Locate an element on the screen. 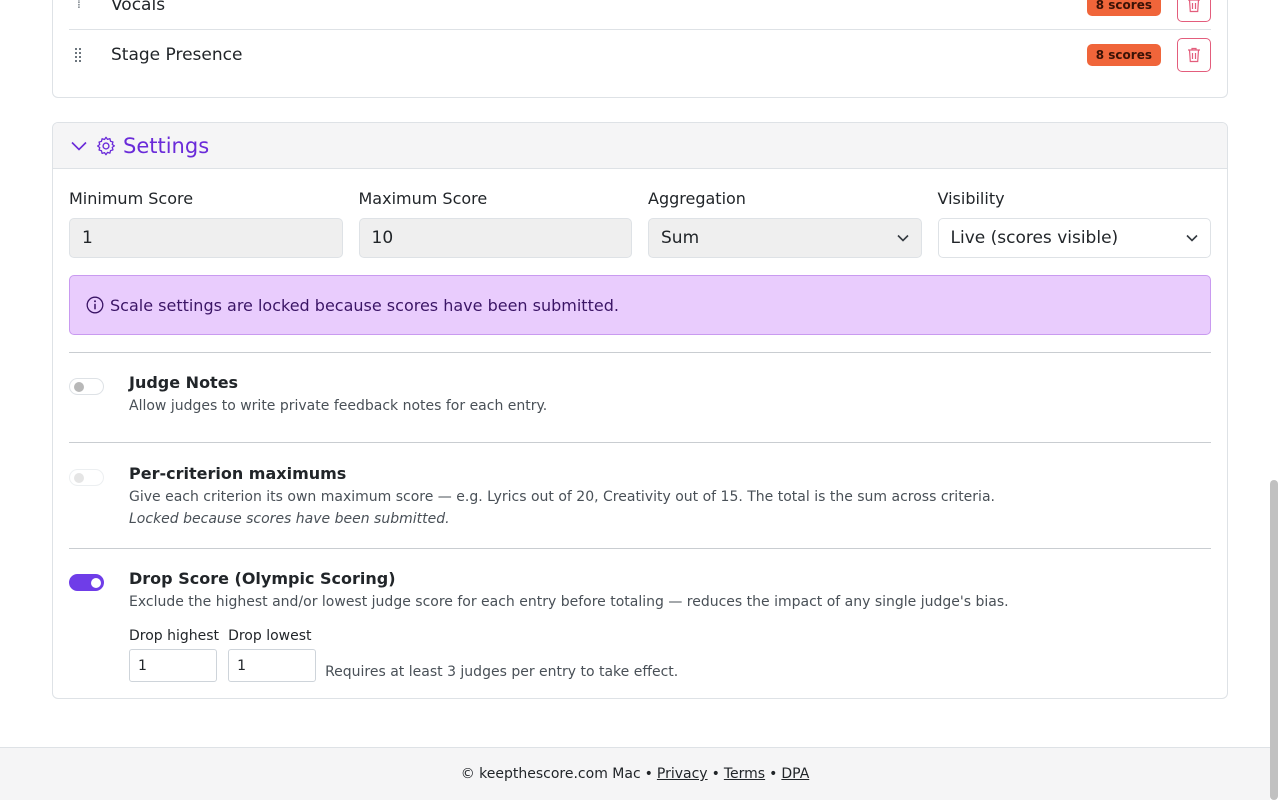 Image resolution: width=1280 pixels, height=800 pixels. drop-lowest-input: 1 is located at coordinates (272, 665).